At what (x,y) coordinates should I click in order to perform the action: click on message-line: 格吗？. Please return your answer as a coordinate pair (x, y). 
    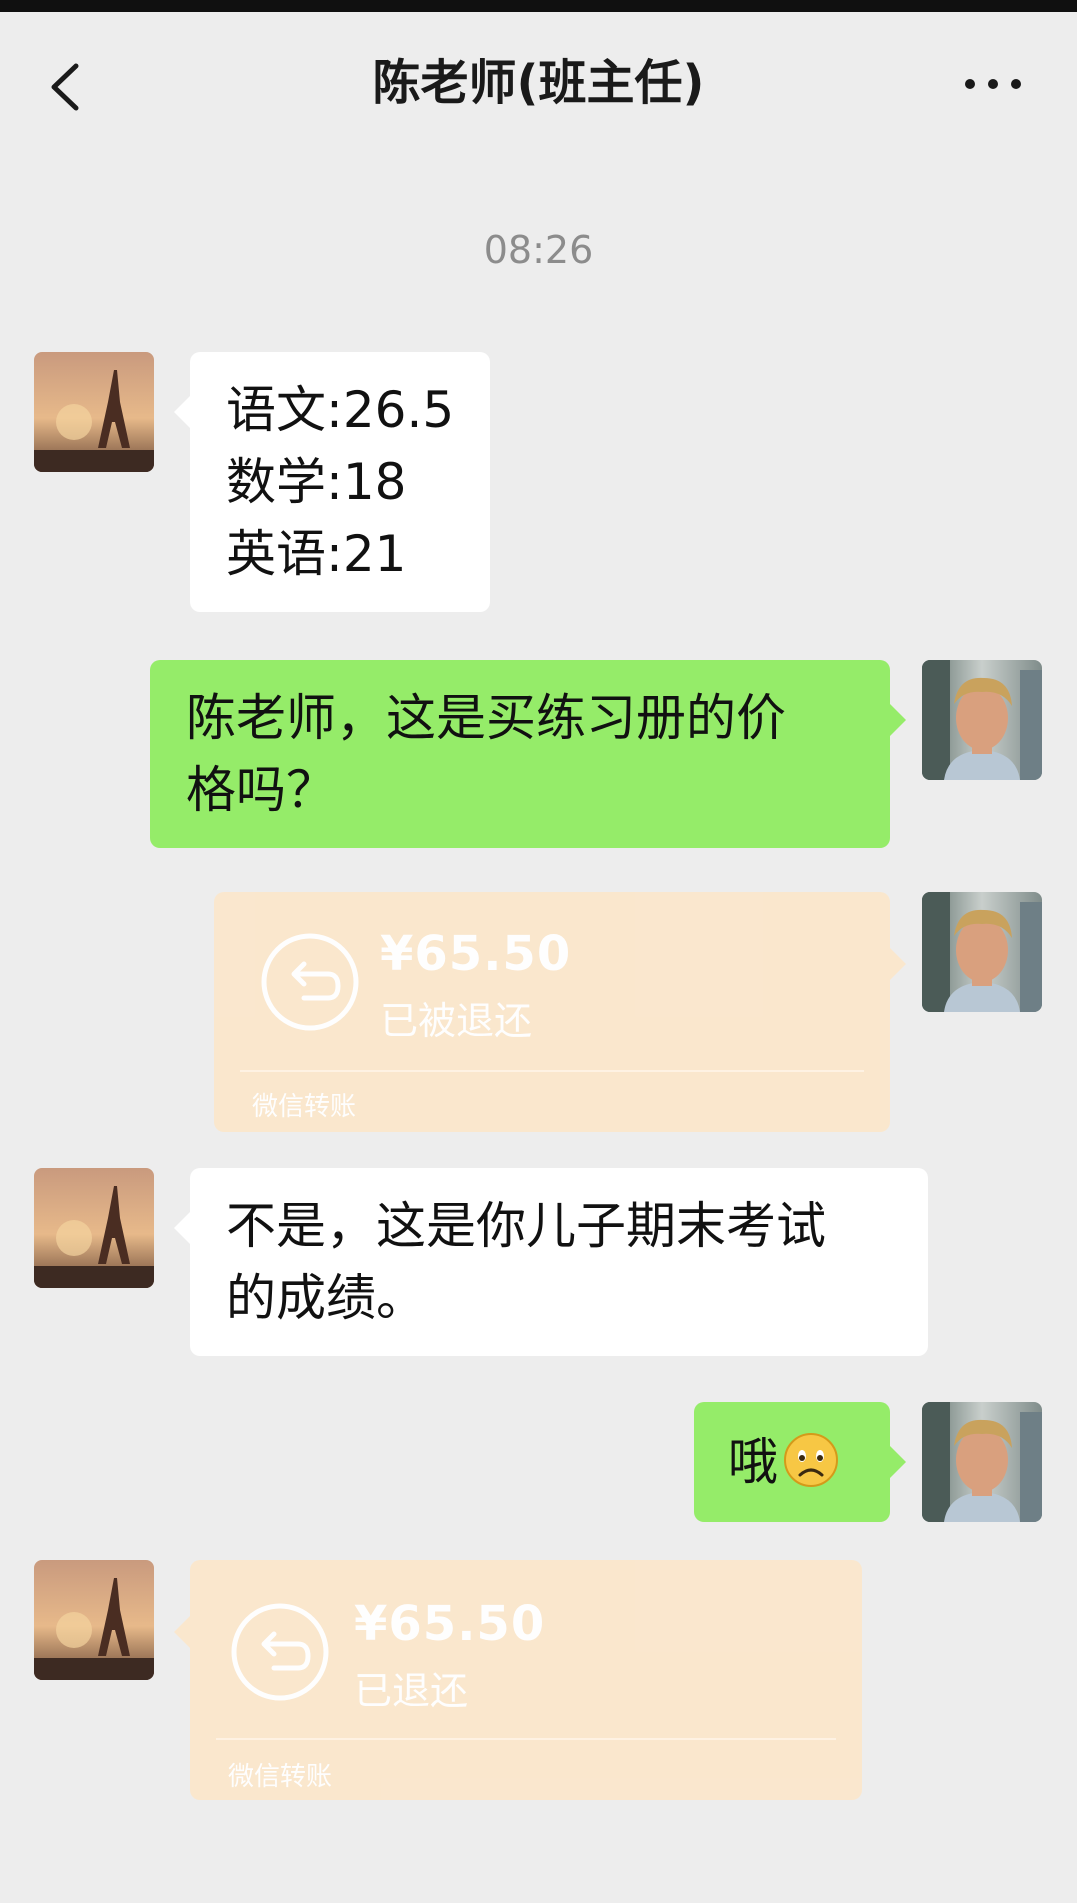
    Looking at the image, I should click on (261, 790).